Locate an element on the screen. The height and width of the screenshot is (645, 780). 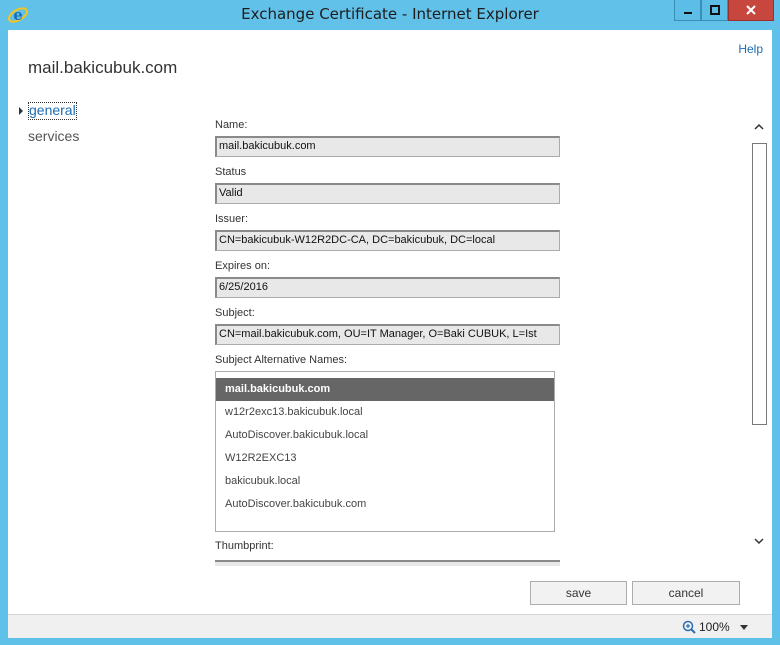
vertical-scrollbar is located at coordinates (759, 336).